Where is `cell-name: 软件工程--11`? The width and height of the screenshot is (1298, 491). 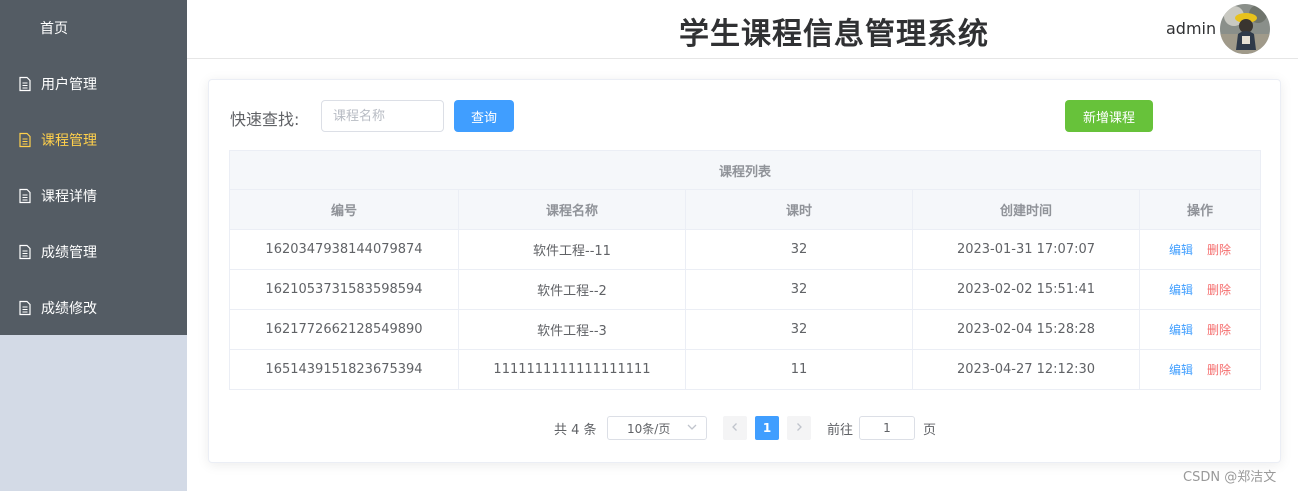 cell-name: 软件工程--11 is located at coordinates (572, 249).